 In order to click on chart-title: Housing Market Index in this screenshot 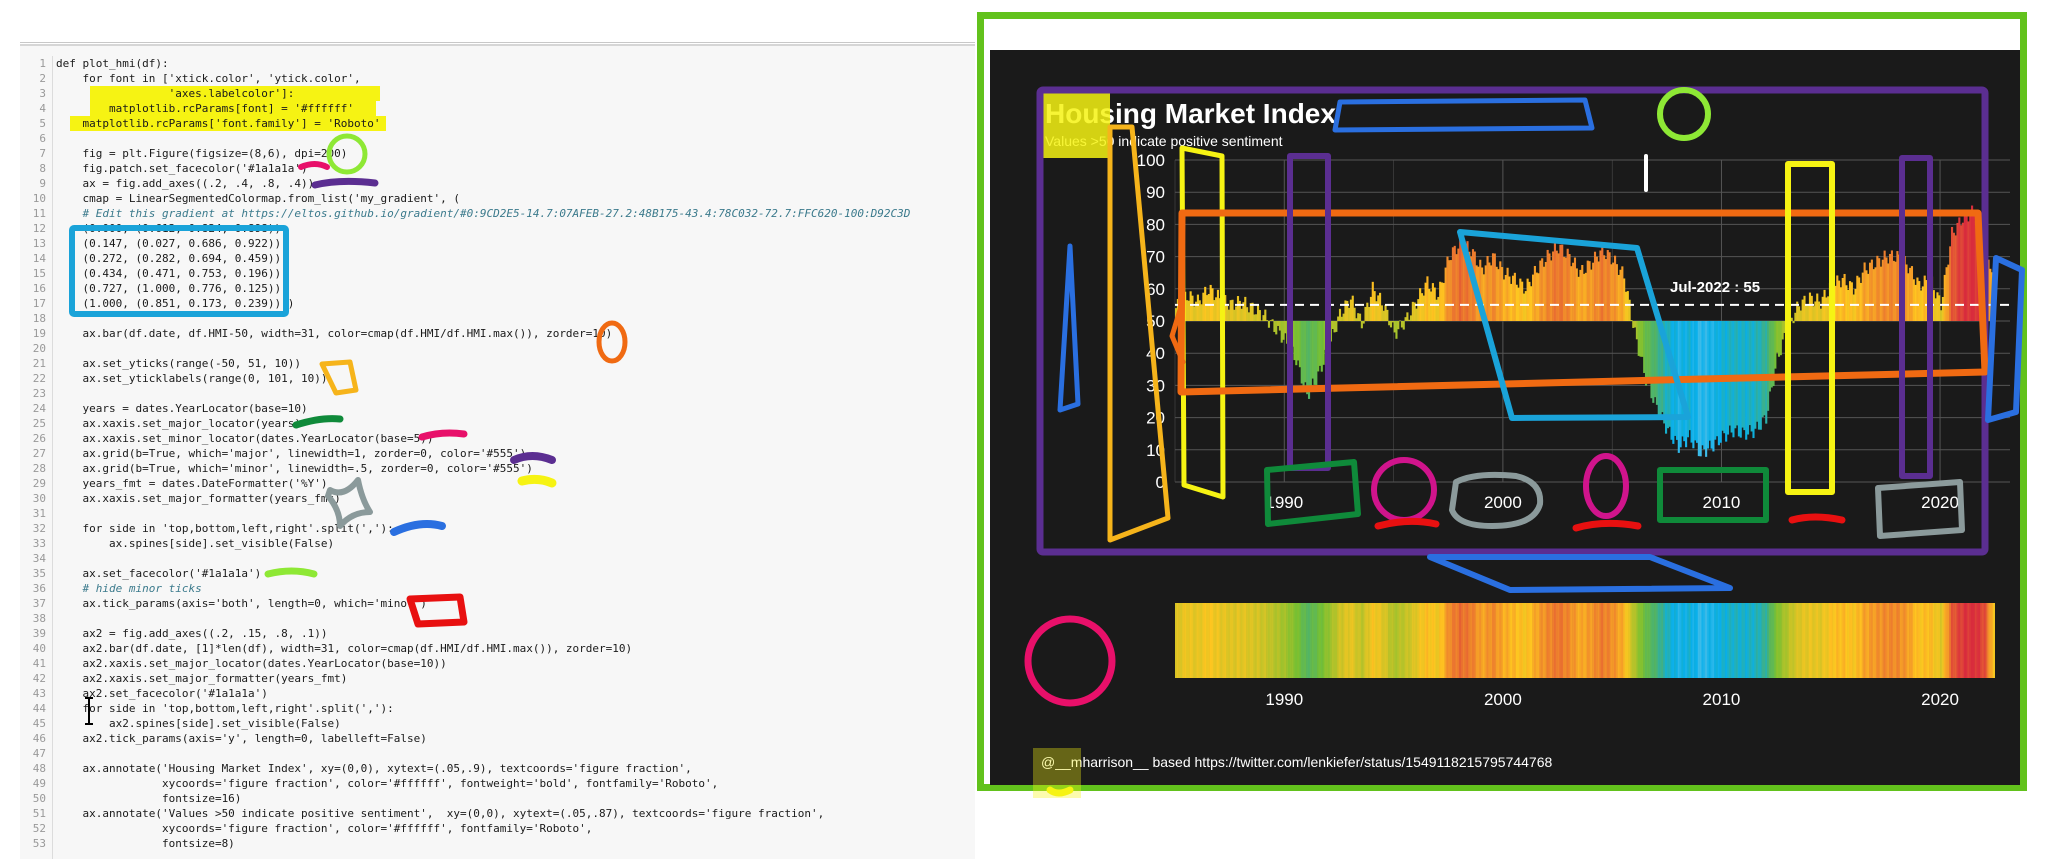, I will do `click(1190, 113)`.